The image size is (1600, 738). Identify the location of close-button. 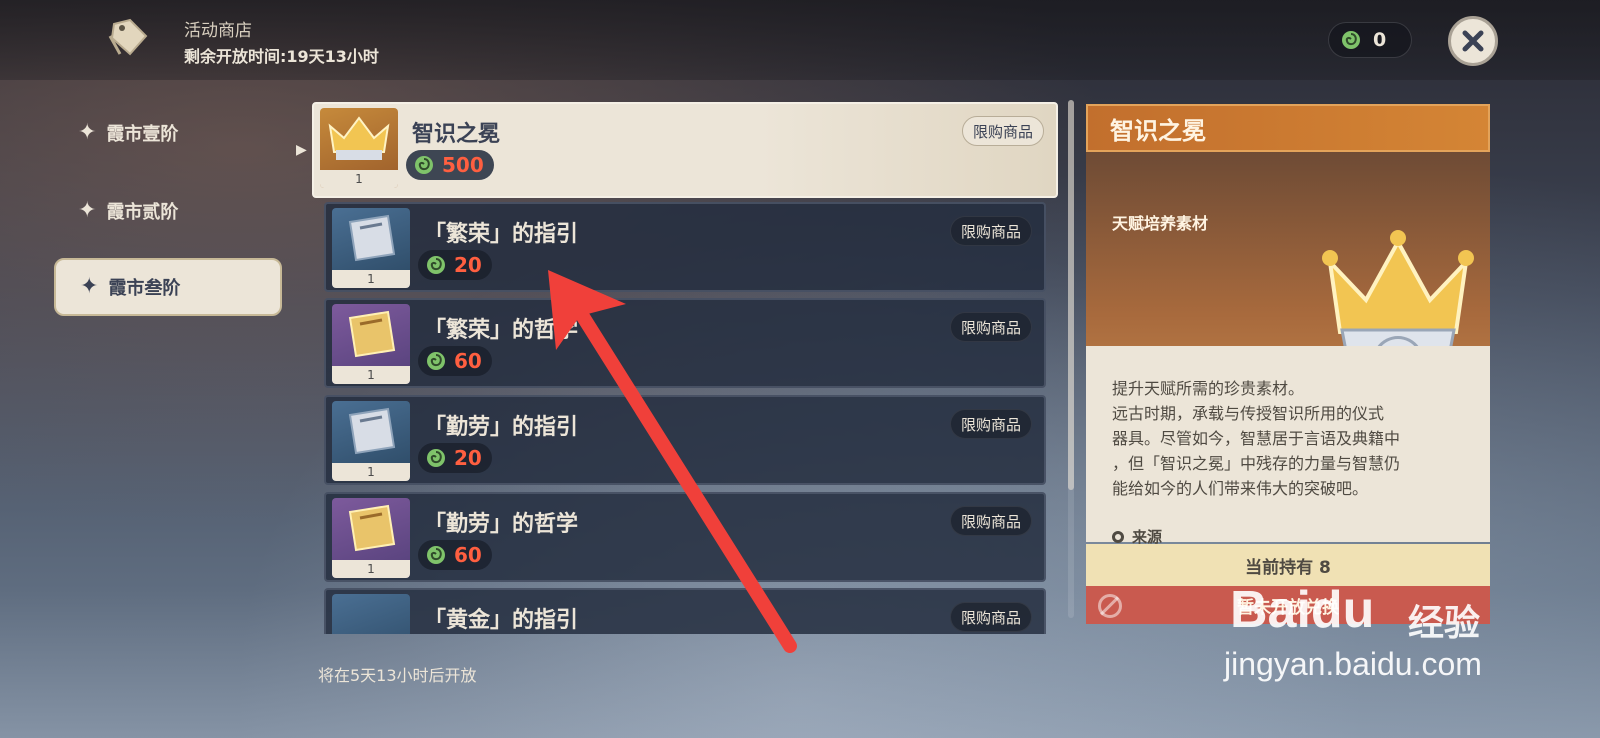
(1473, 41).